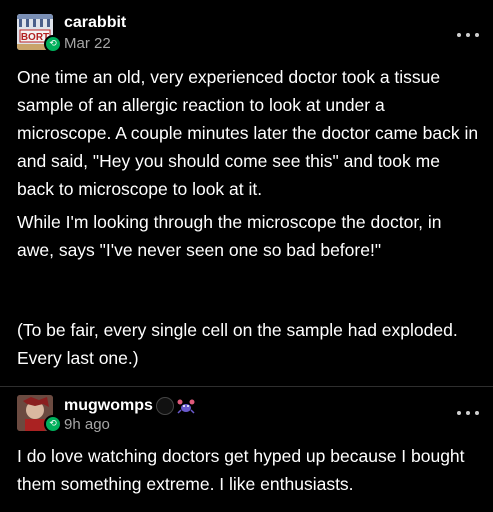  Describe the element at coordinates (95, 23) in the screenshot. I see `username: carabbit` at that location.